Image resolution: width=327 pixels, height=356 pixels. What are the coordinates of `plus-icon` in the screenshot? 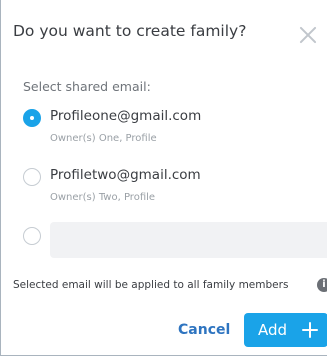 It's located at (310, 330).